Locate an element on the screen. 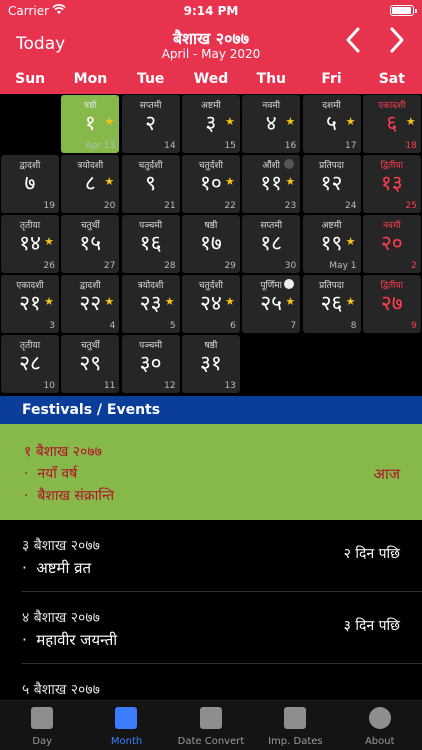  month-calendar-icon is located at coordinates (126, 718).